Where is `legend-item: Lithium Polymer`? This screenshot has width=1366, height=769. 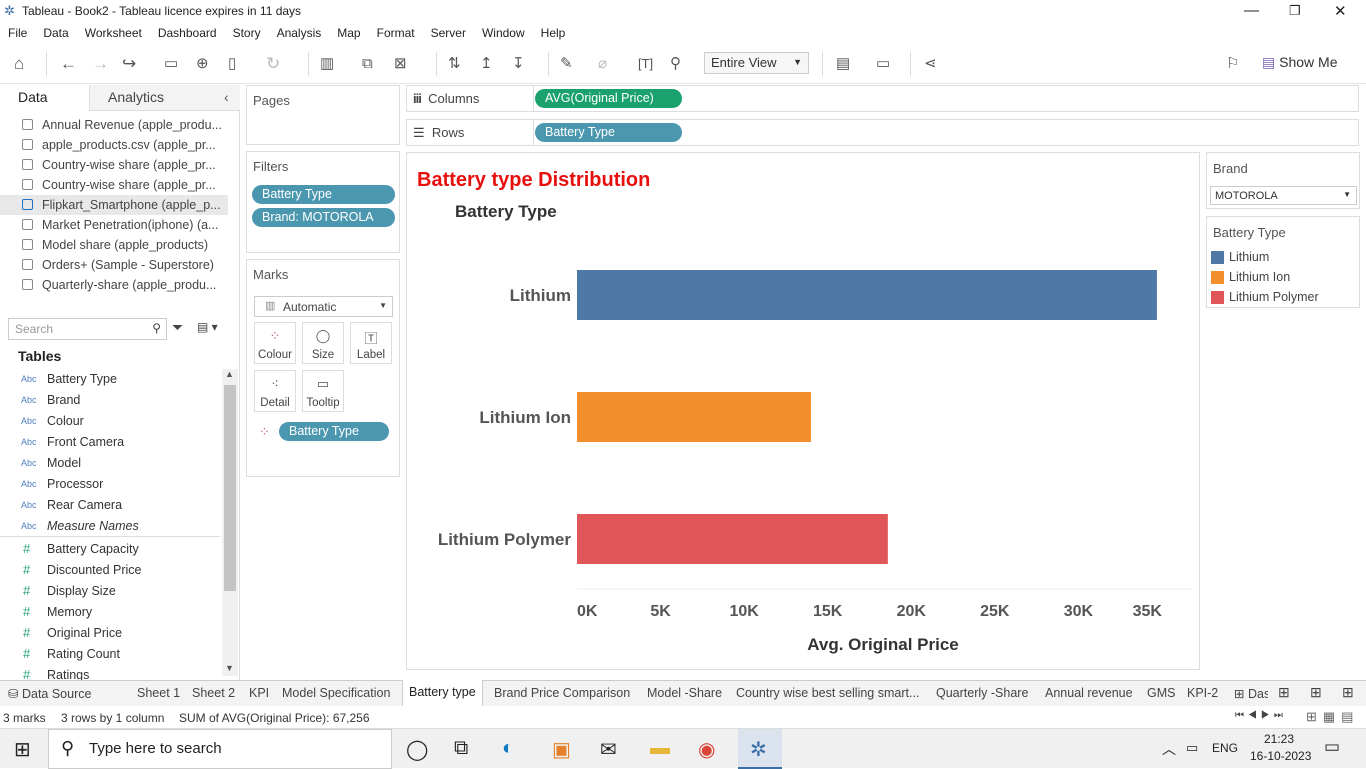 legend-item: Lithium Polymer is located at coordinates (1274, 297).